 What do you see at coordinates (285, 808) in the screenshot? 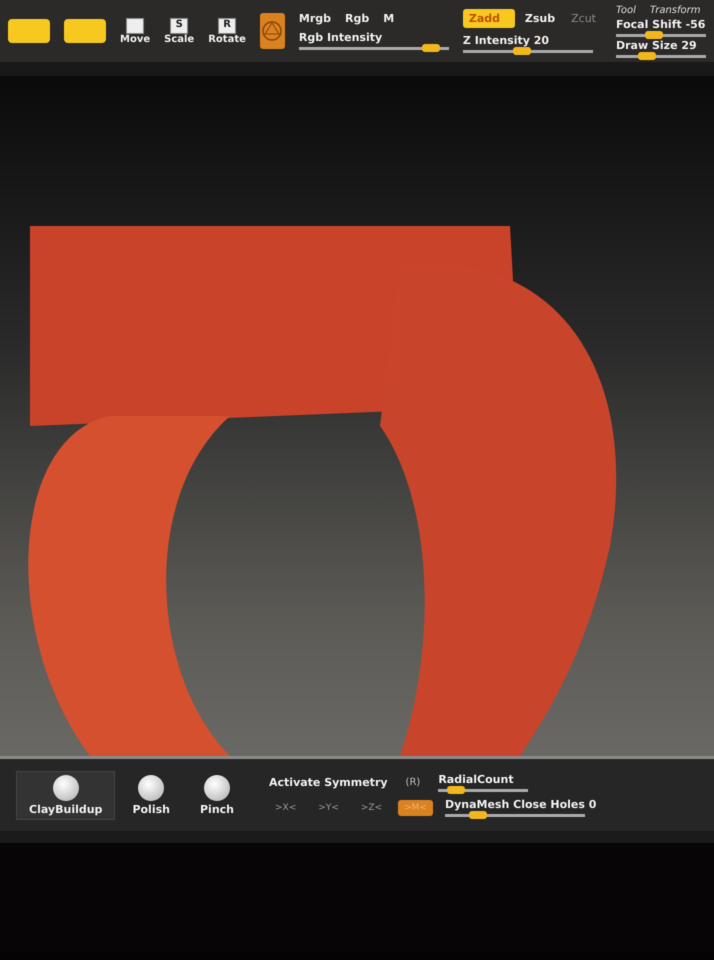
I see `axis-button: >X<` at bounding box center [285, 808].